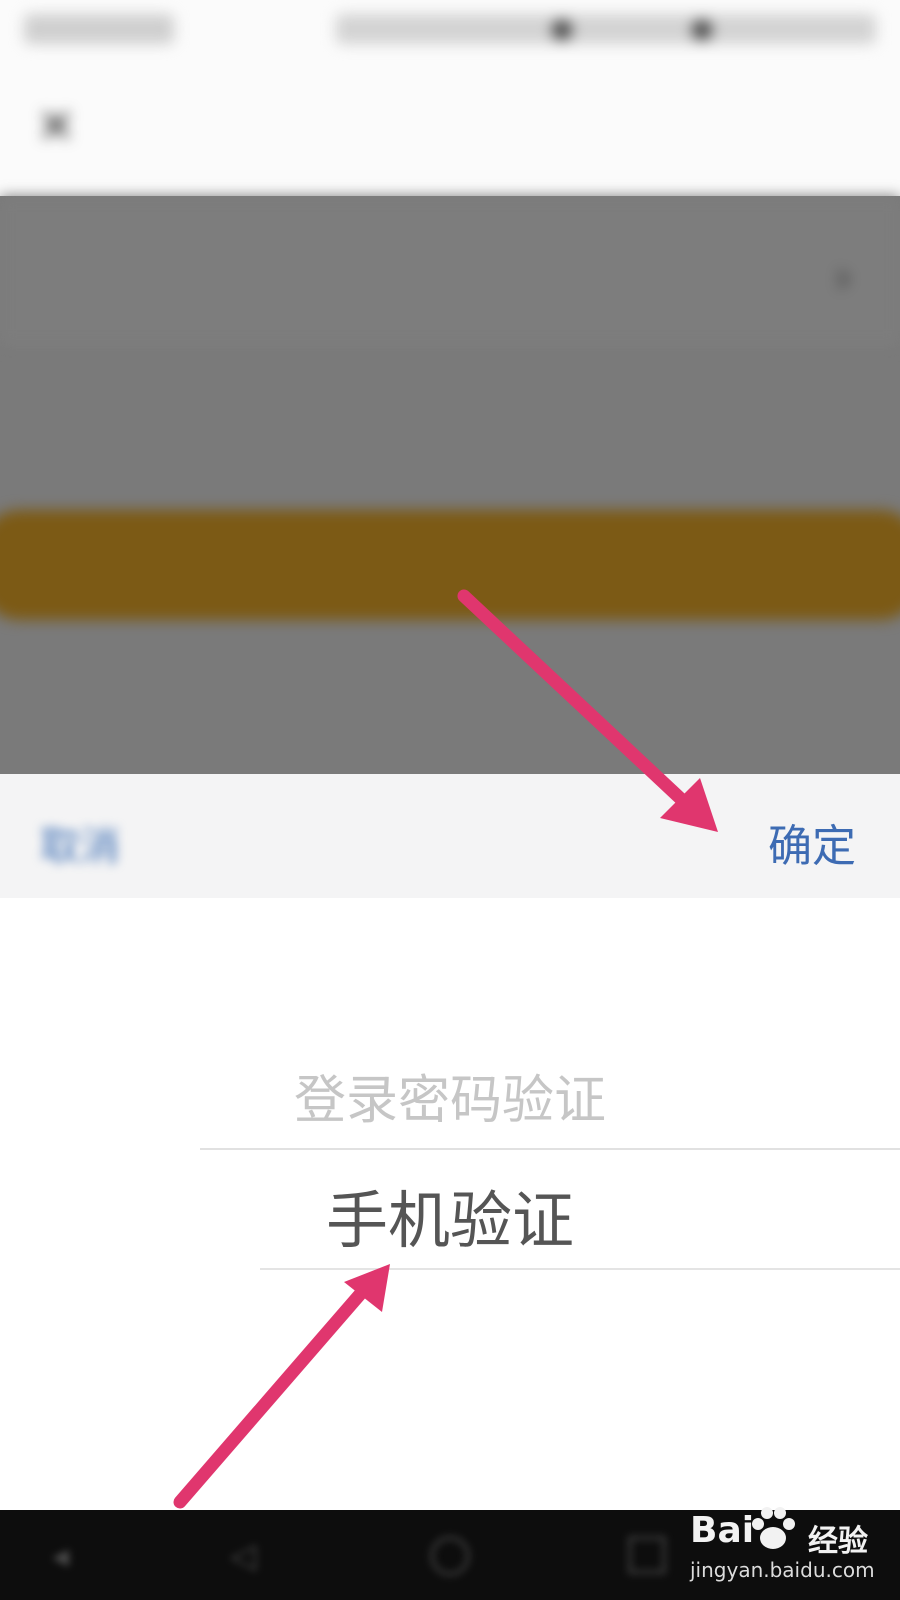 This screenshot has width=900, height=1600. What do you see at coordinates (80, 843) in the screenshot?
I see `cancel-button: 取消` at bounding box center [80, 843].